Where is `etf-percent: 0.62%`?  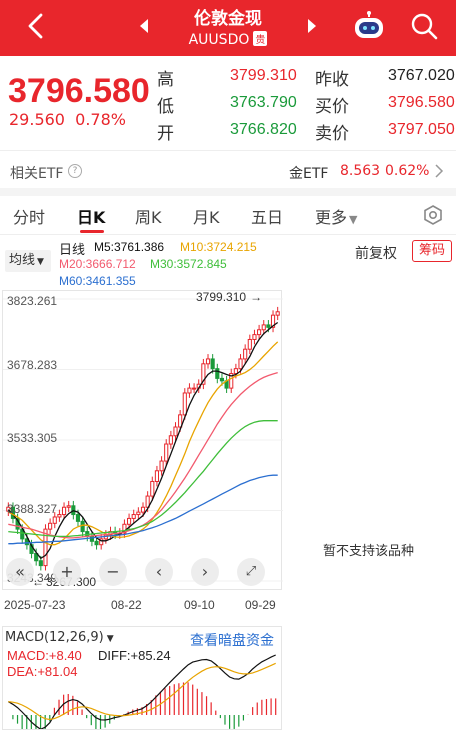 etf-percent: 0.62% is located at coordinates (407, 171).